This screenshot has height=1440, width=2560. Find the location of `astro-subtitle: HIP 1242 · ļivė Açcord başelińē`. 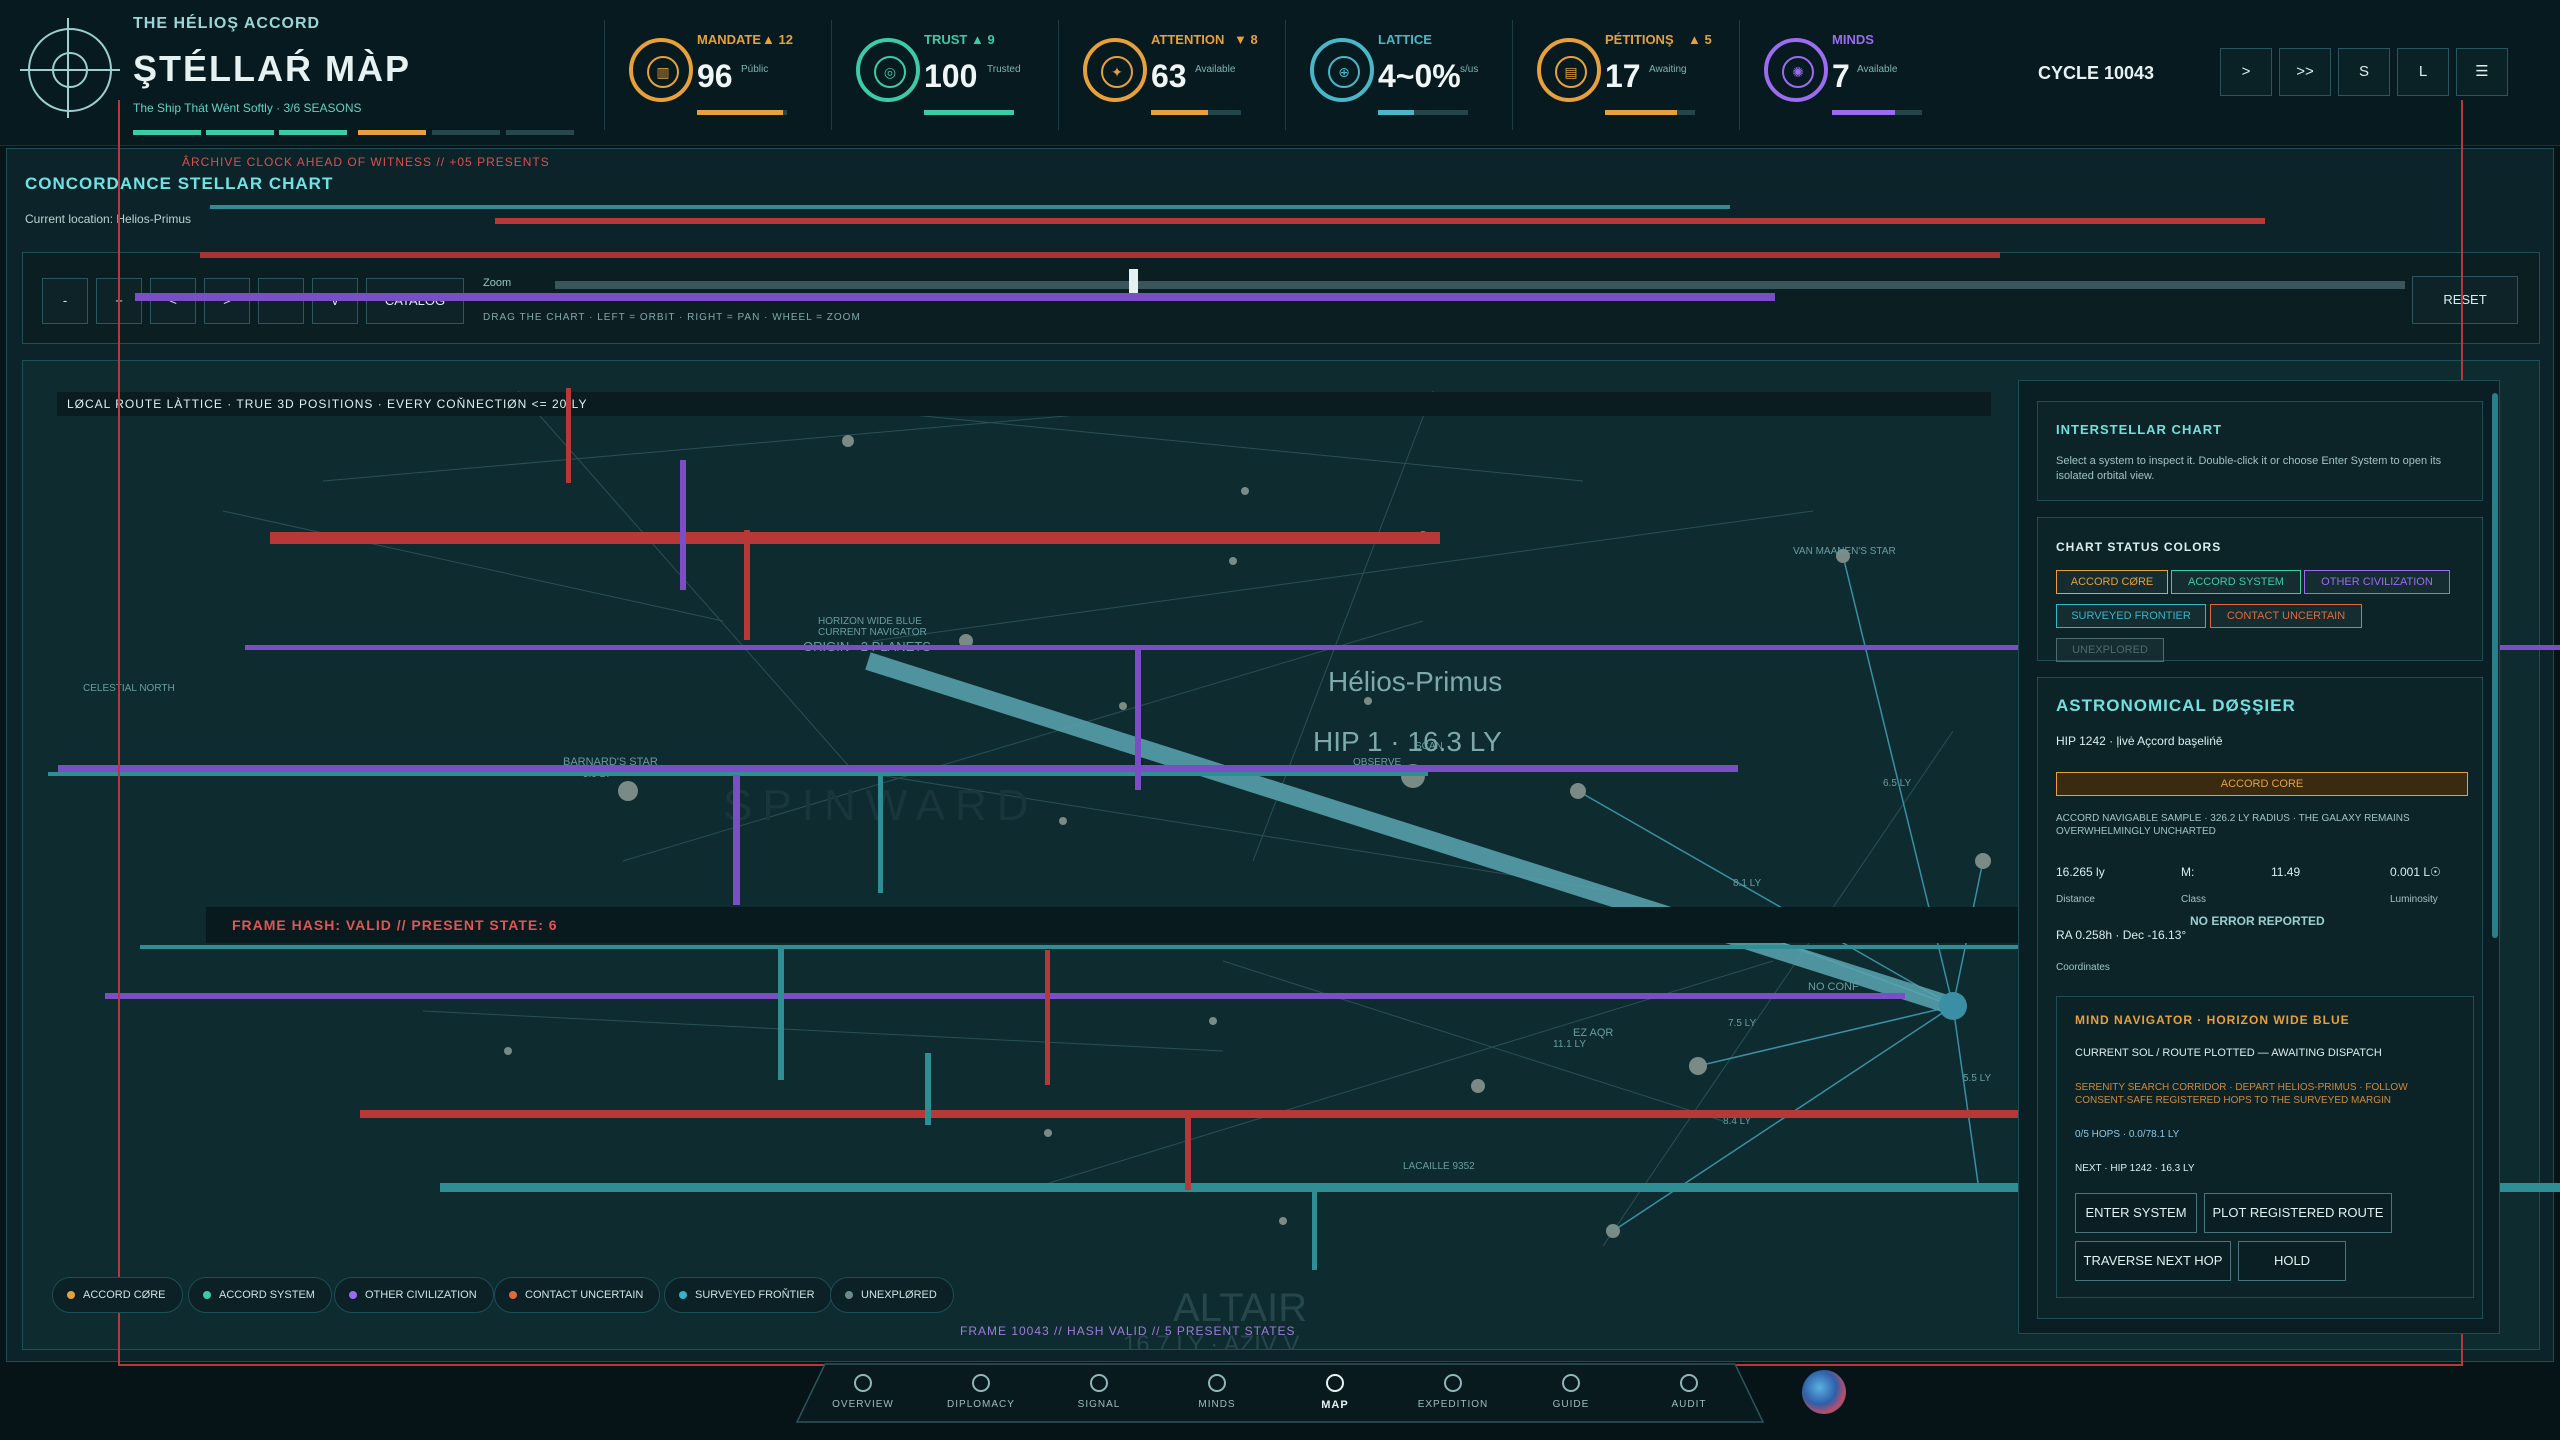

astro-subtitle: HIP 1242 · ļivė Açcord başelińē is located at coordinates (2139, 741).